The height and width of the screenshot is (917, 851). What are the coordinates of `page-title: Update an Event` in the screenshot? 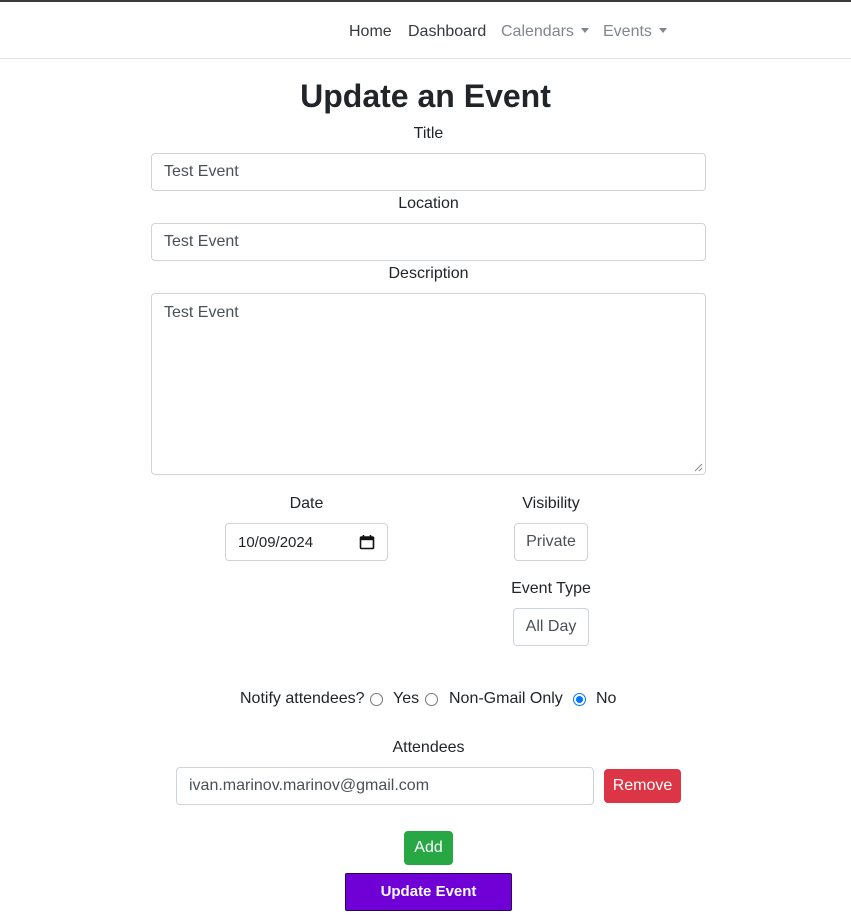 It's located at (425, 96).